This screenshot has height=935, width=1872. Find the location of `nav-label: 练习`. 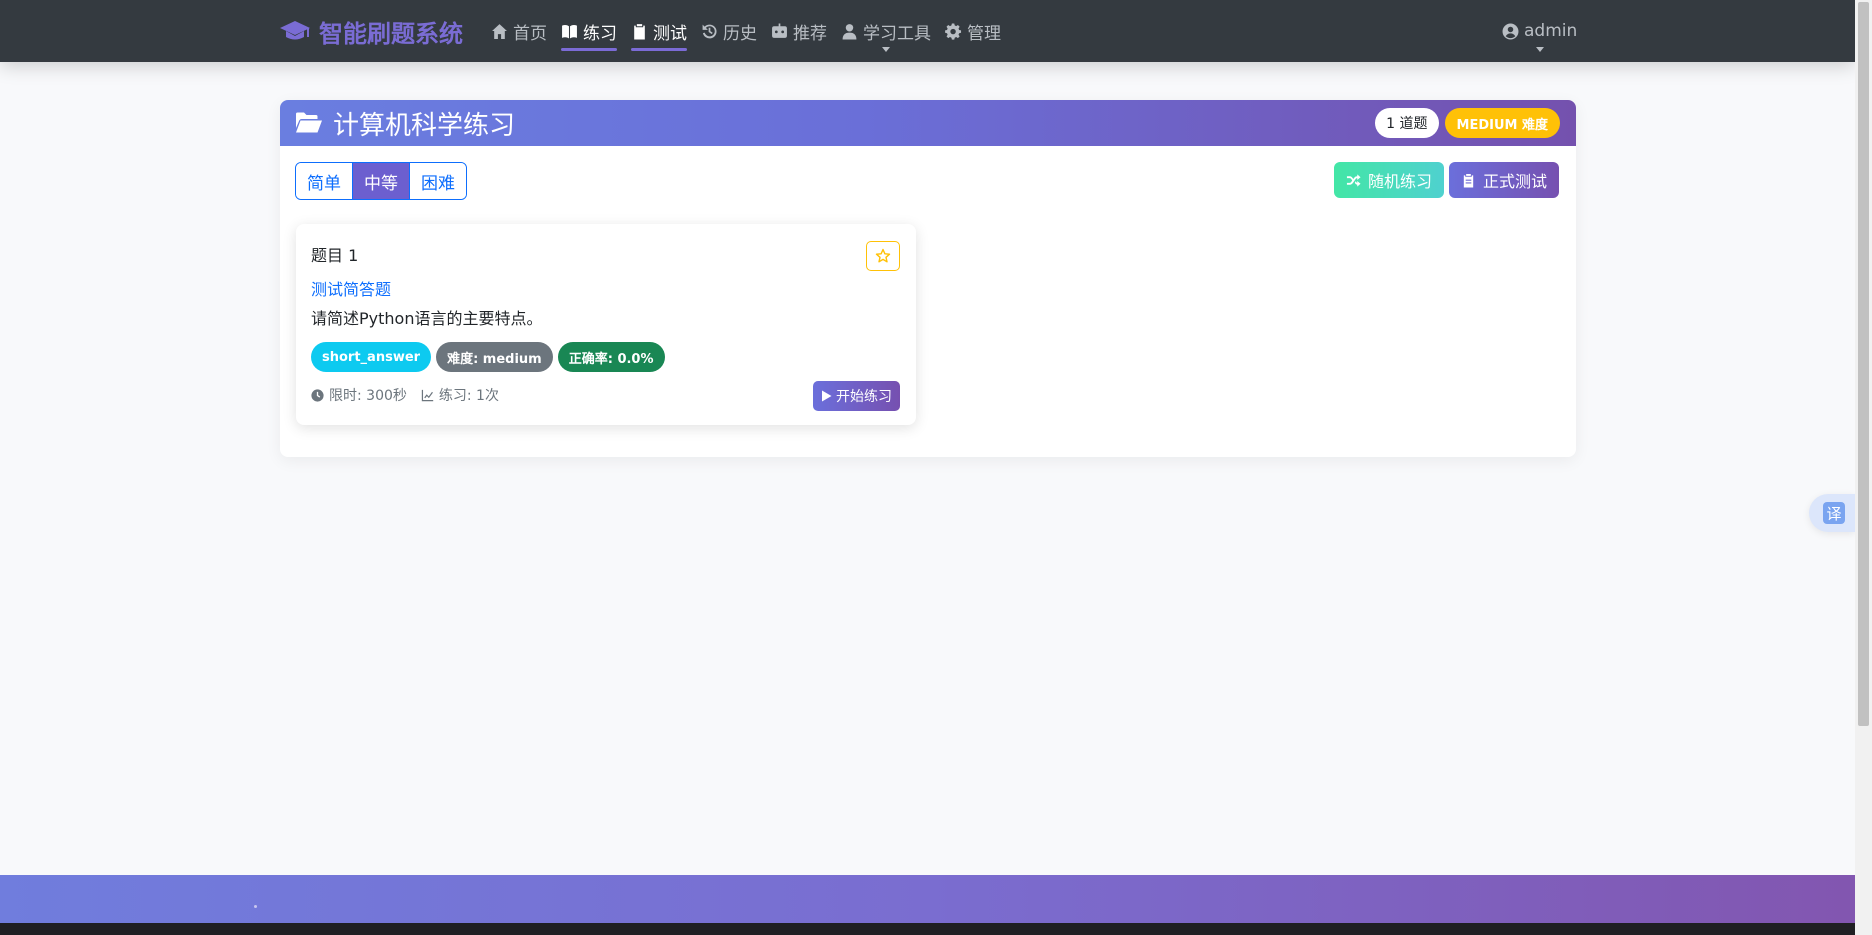

nav-label: 练习 is located at coordinates (600, 33).